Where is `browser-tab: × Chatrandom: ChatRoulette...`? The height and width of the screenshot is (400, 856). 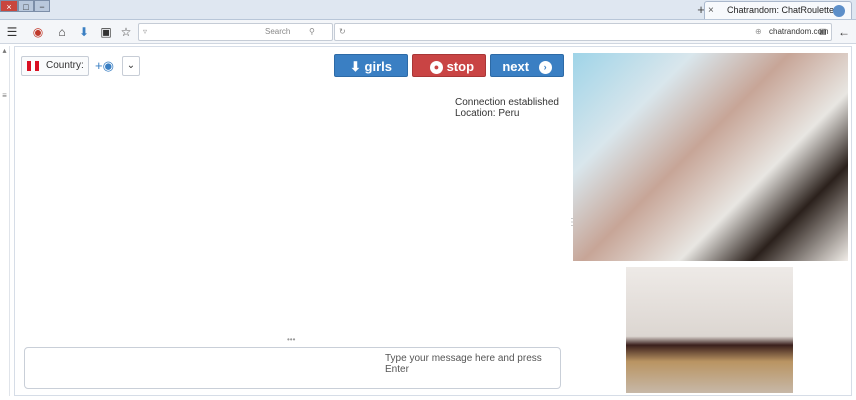
browser-tab: × Chatrandom: ChatRoulette... is located at coordinates (778, 10).